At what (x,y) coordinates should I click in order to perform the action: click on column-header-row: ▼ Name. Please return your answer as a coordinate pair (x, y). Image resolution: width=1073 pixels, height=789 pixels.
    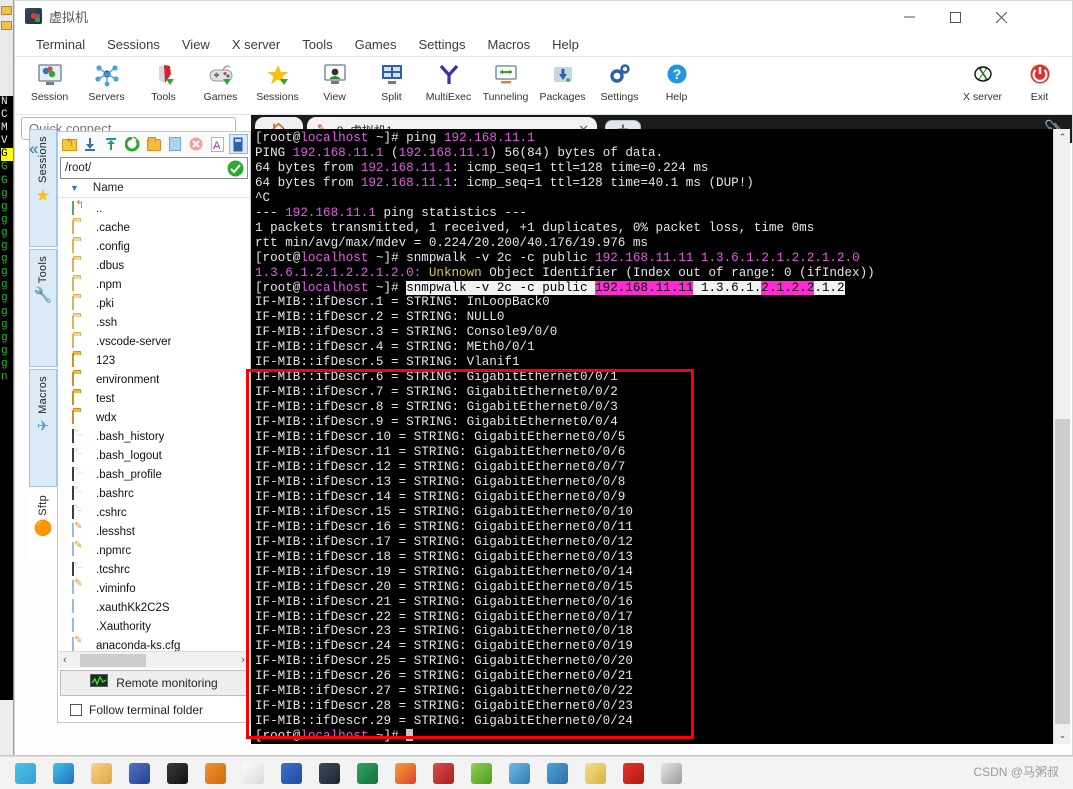
    Looking at the image, I should click on (154, 188).